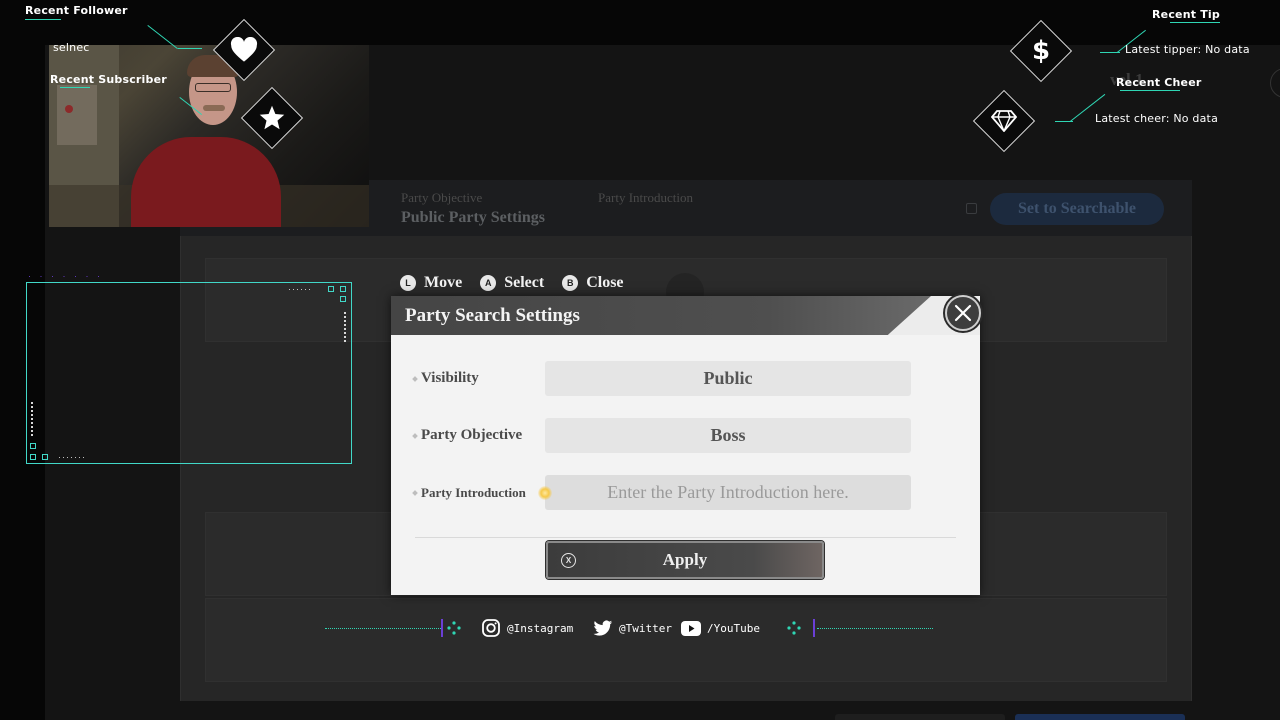 The image size is (1280, 720). I want to click on hint-close: B Close, so click(593, 283).